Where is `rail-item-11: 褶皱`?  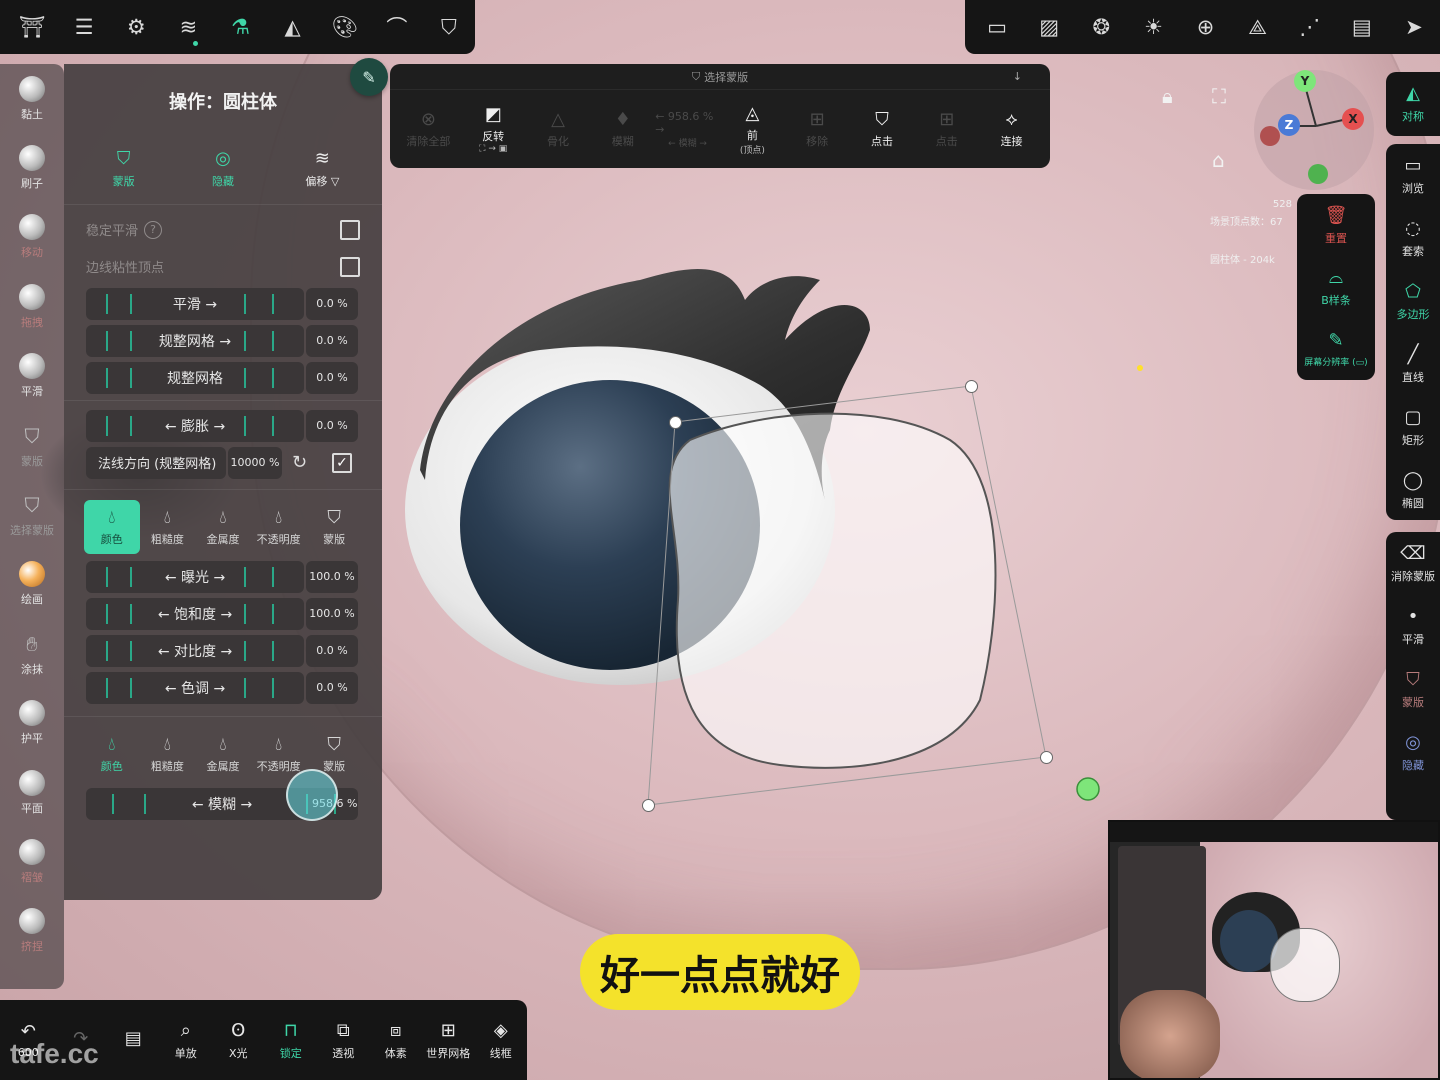 rail-item-11: 褶皱 is located at coordinates (32, 861).